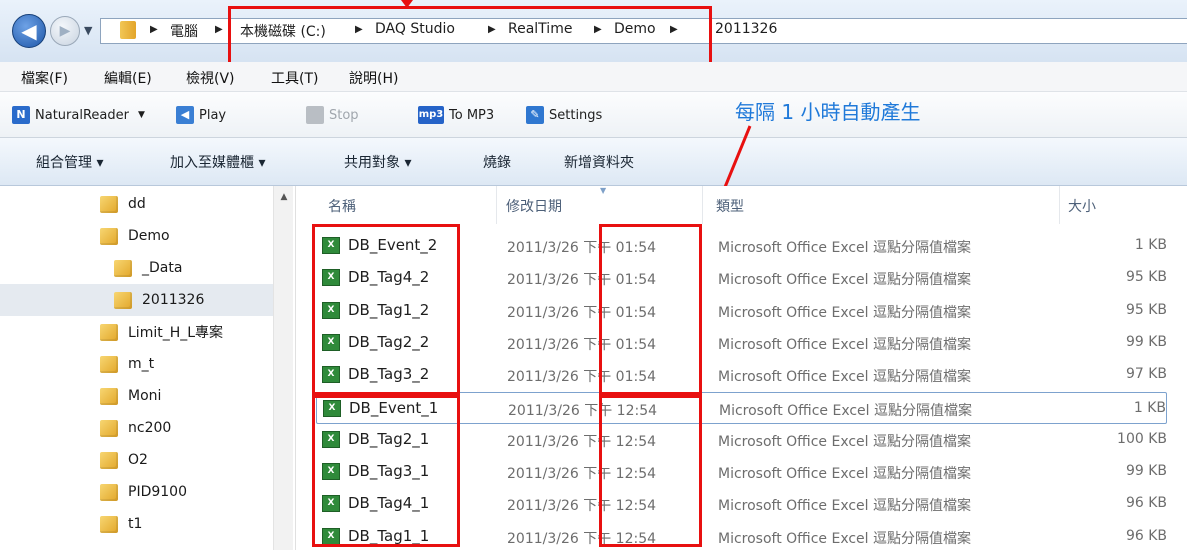 This screenshot has height=550, width=1187. What do you see at coordinates (730, 206) in the screenshot?
I see `column-header-type: 類型` at bounding box center [730, 206].